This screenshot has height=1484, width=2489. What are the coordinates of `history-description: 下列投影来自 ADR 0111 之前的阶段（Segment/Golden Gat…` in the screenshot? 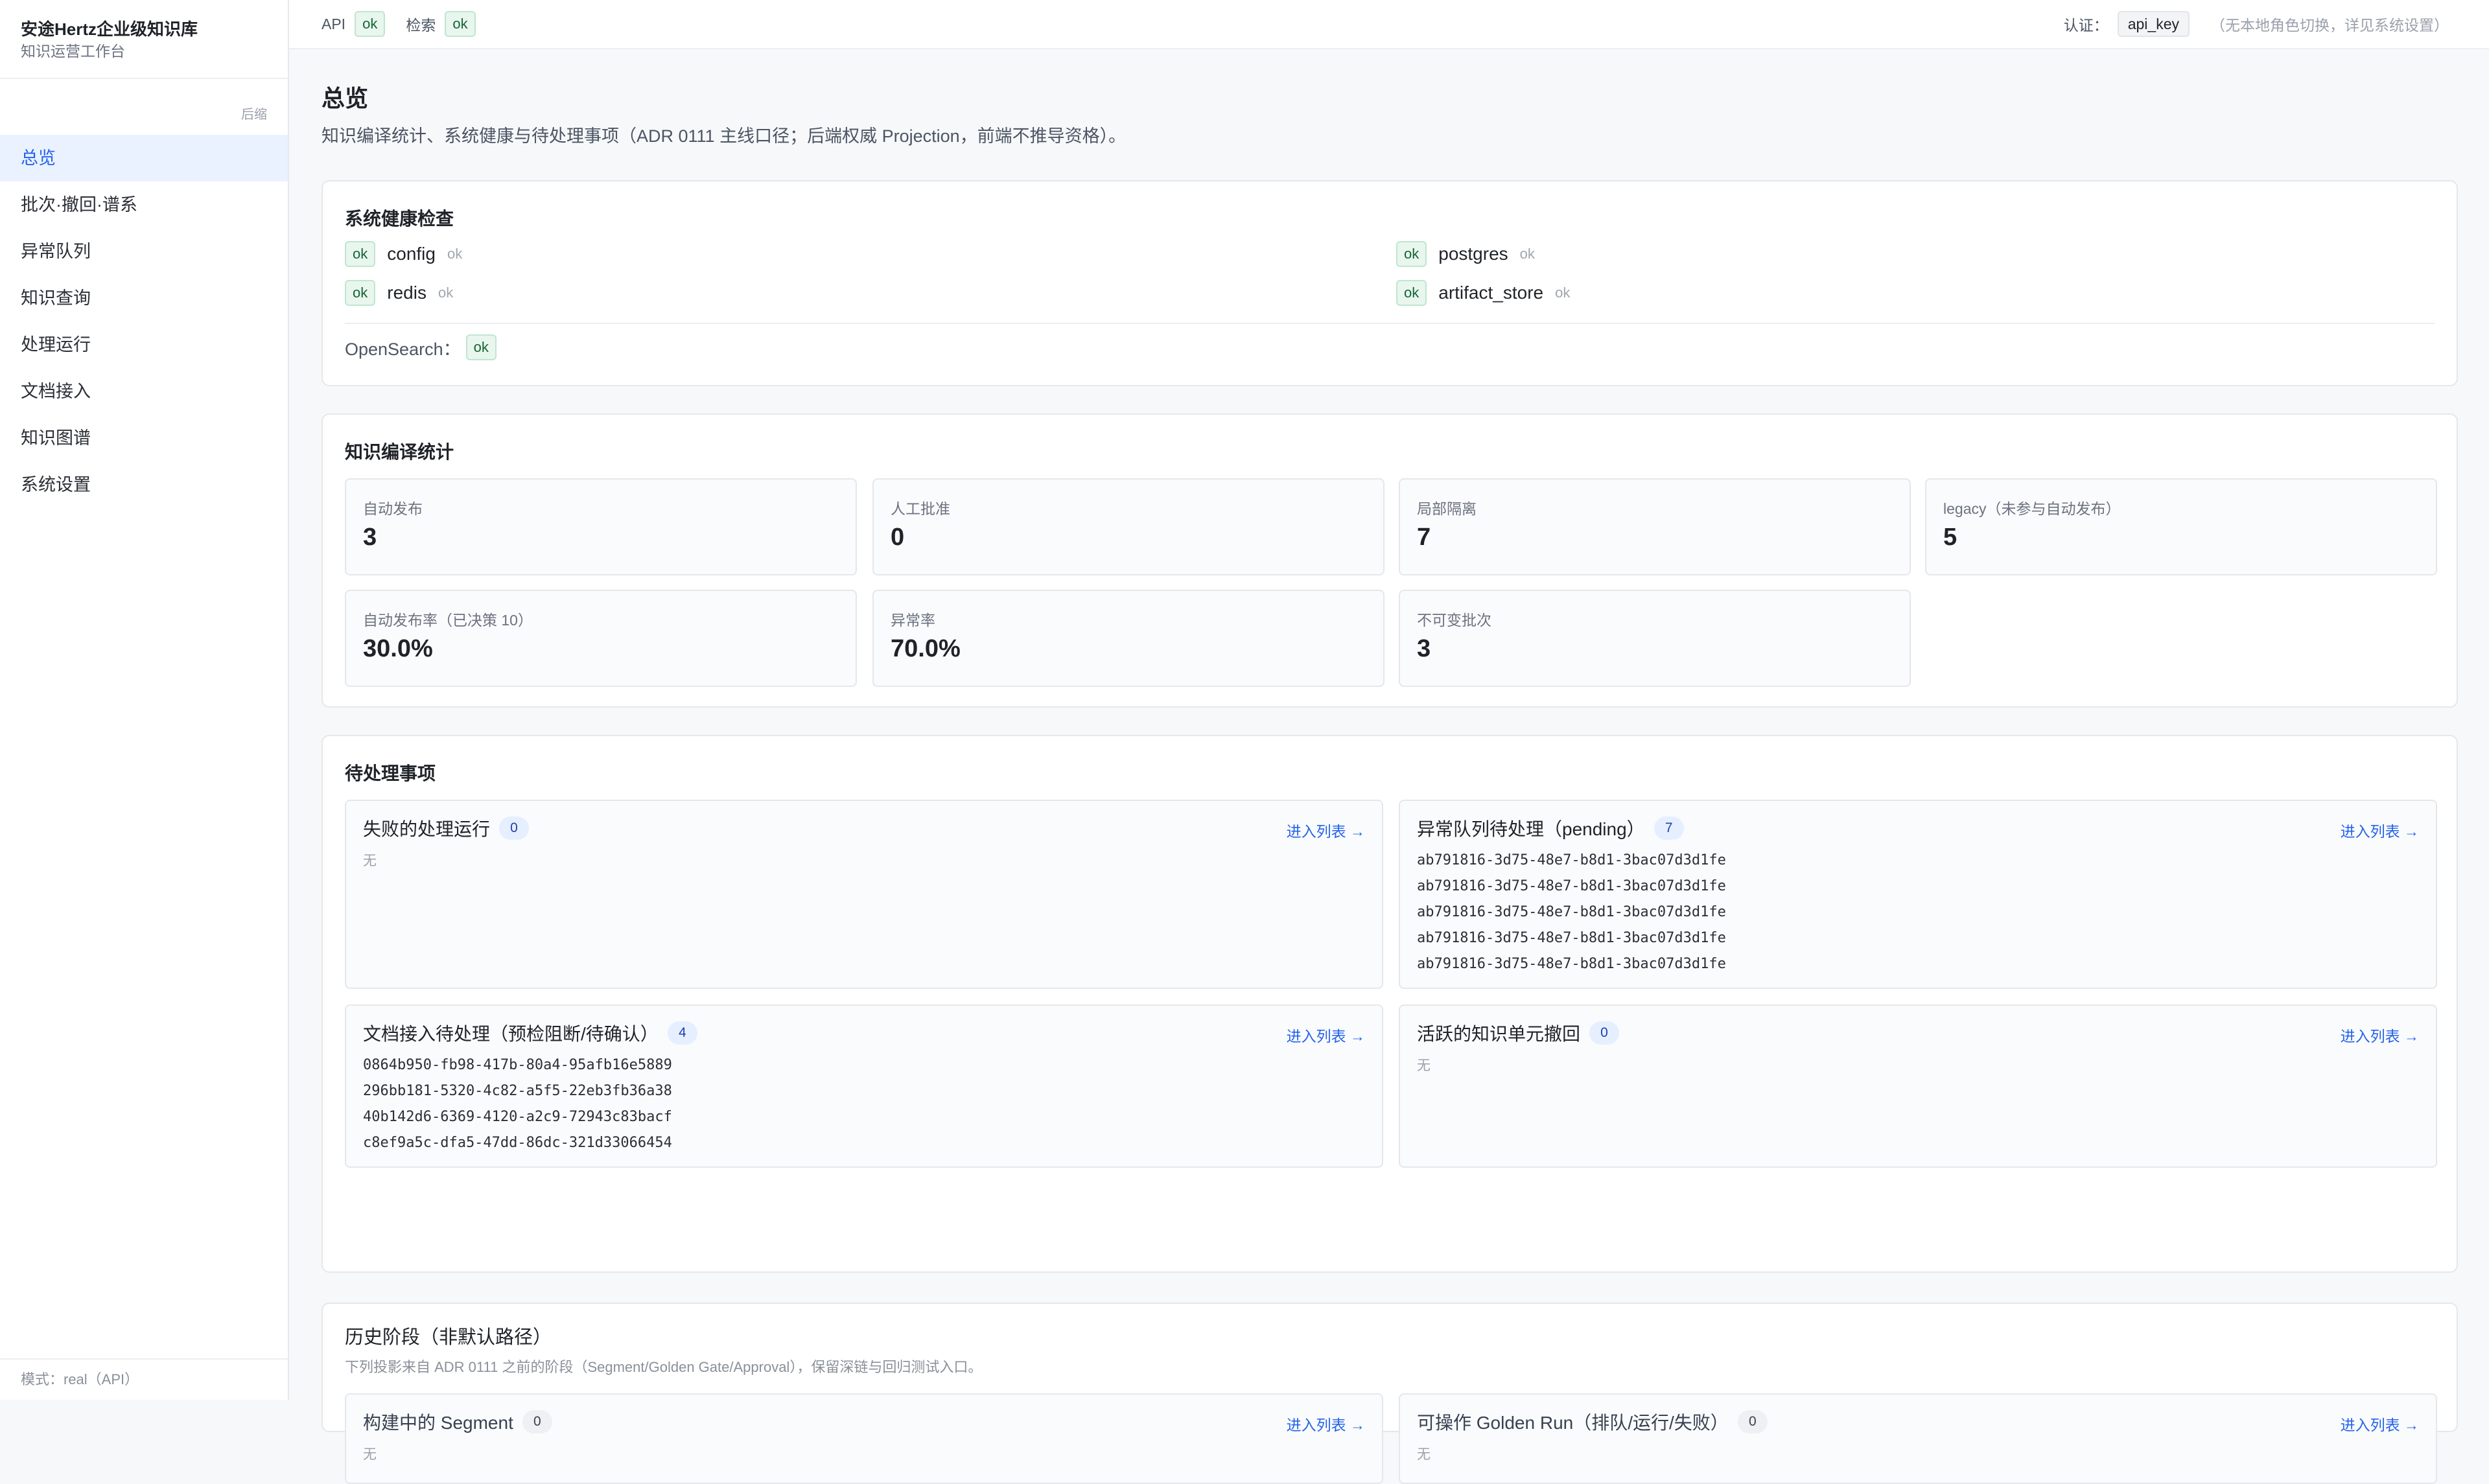 It's located at (664, 1367).